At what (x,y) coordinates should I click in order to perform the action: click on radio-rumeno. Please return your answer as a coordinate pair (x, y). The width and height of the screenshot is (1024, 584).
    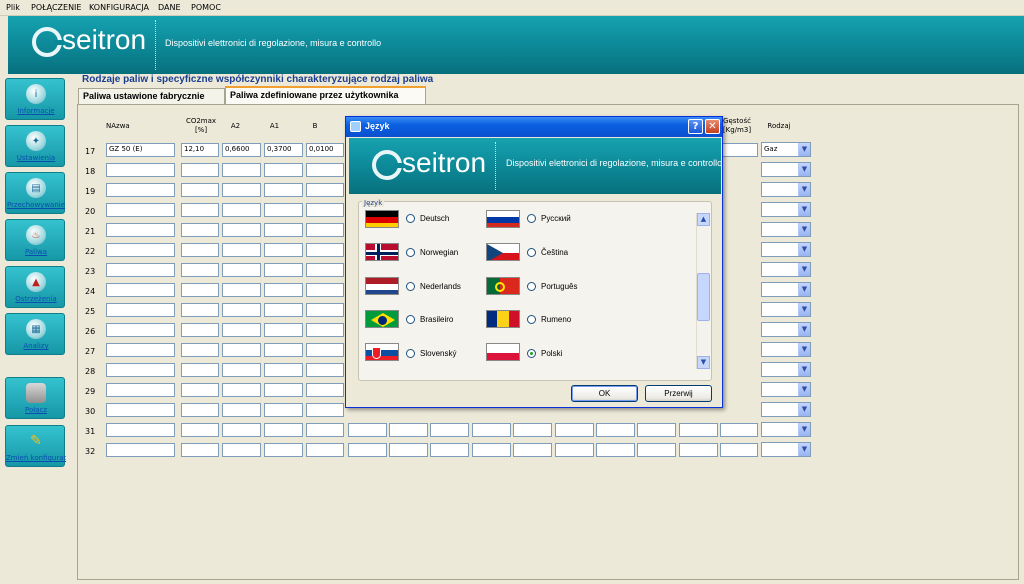
    Looking at the image, I should click on (531, 319).